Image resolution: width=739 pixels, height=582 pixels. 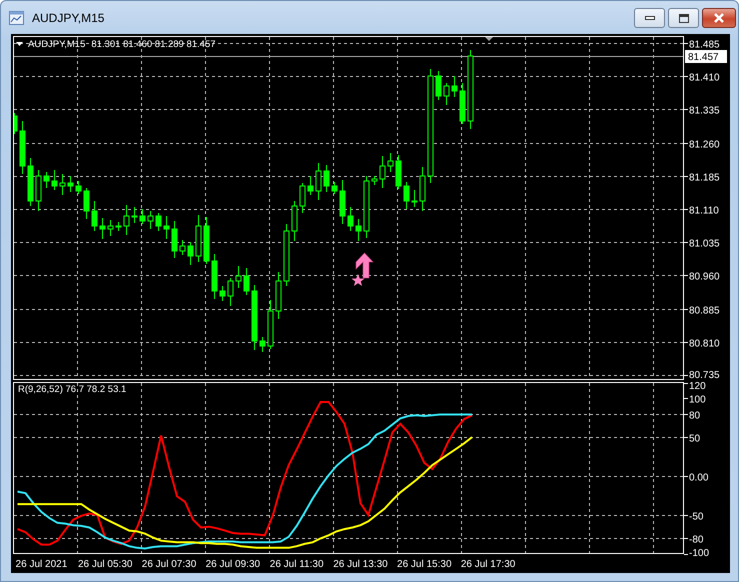 I want to click on ohlc-values: 81.301 81.460 81.289 81.457, so click(x=153, y=44).